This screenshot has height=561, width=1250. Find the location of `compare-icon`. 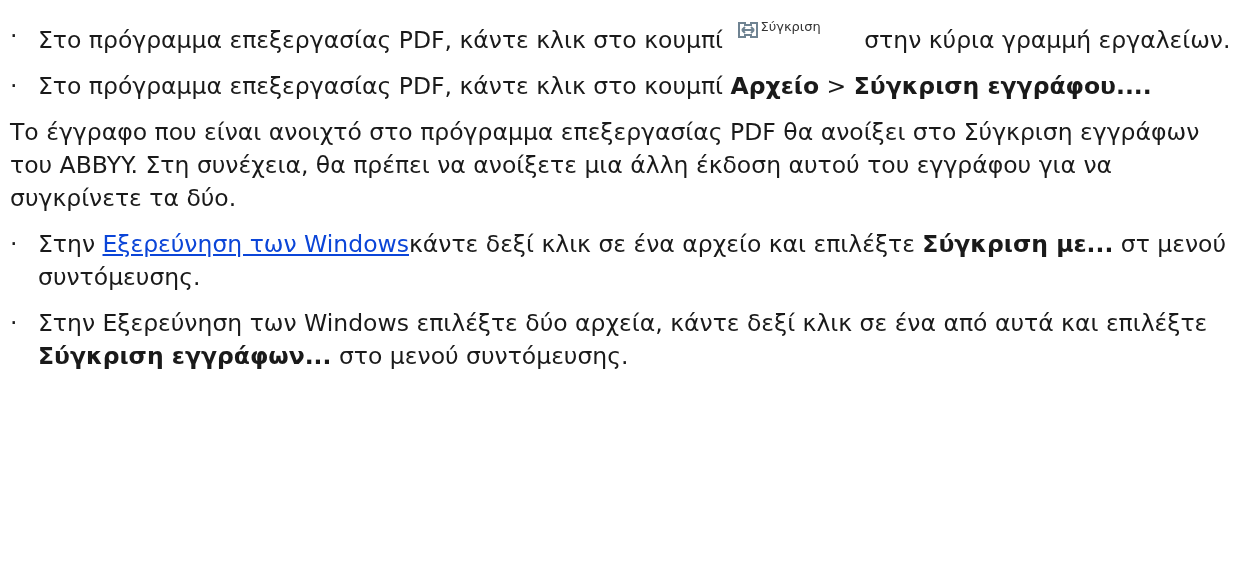

compare-icon is located at coordinates (747, 30).